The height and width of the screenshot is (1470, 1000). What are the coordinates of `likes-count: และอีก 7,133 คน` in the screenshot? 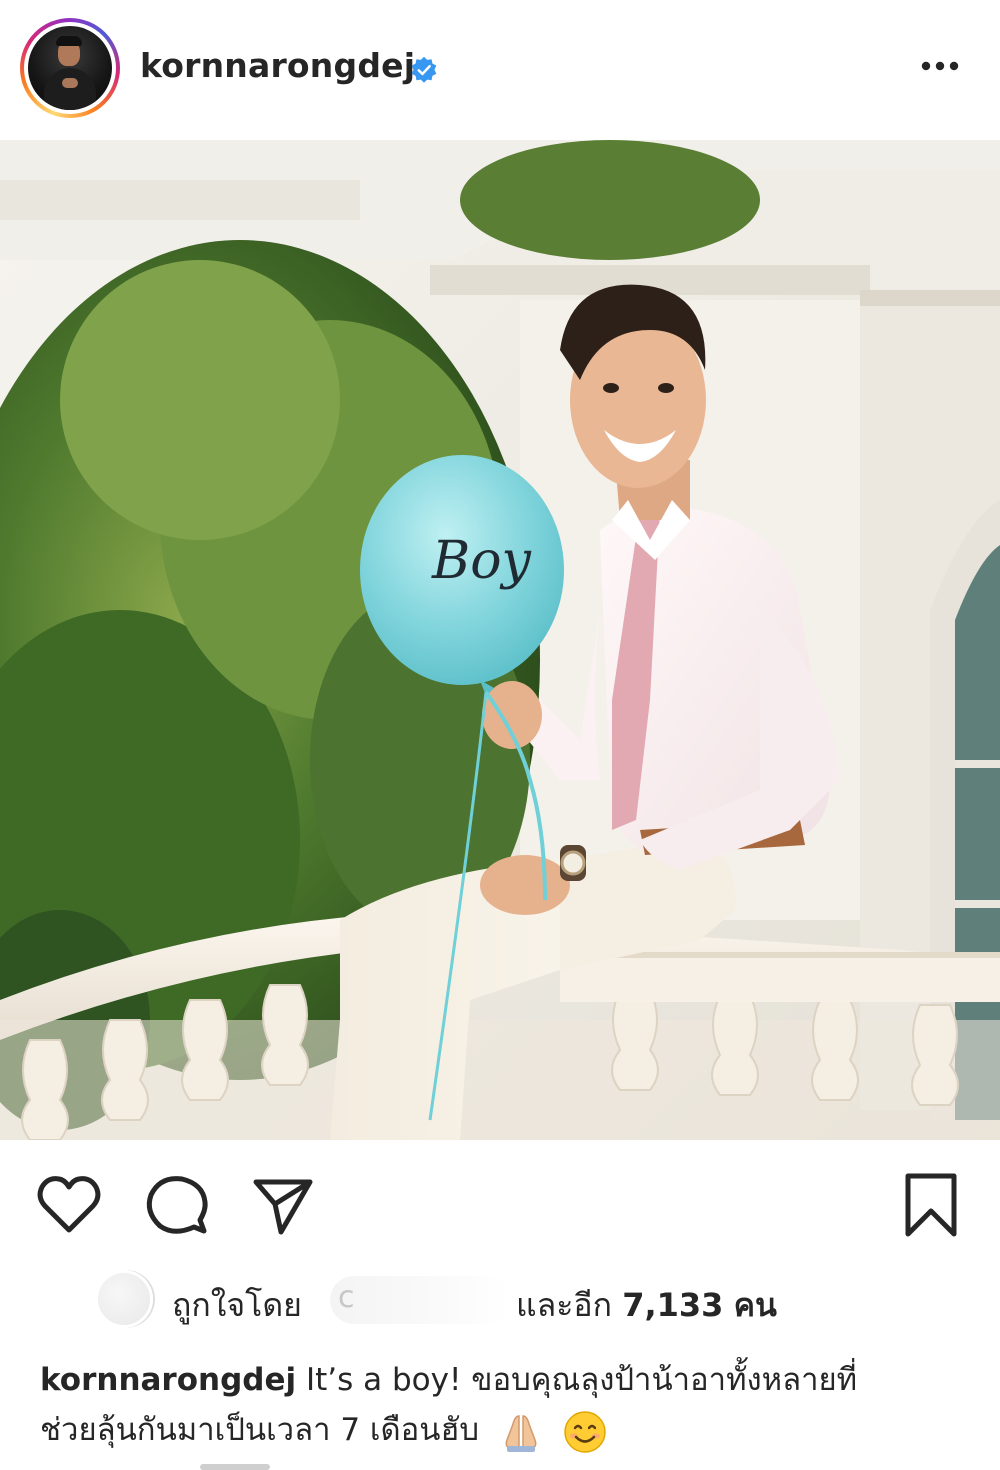 It's located at (646, 1305).